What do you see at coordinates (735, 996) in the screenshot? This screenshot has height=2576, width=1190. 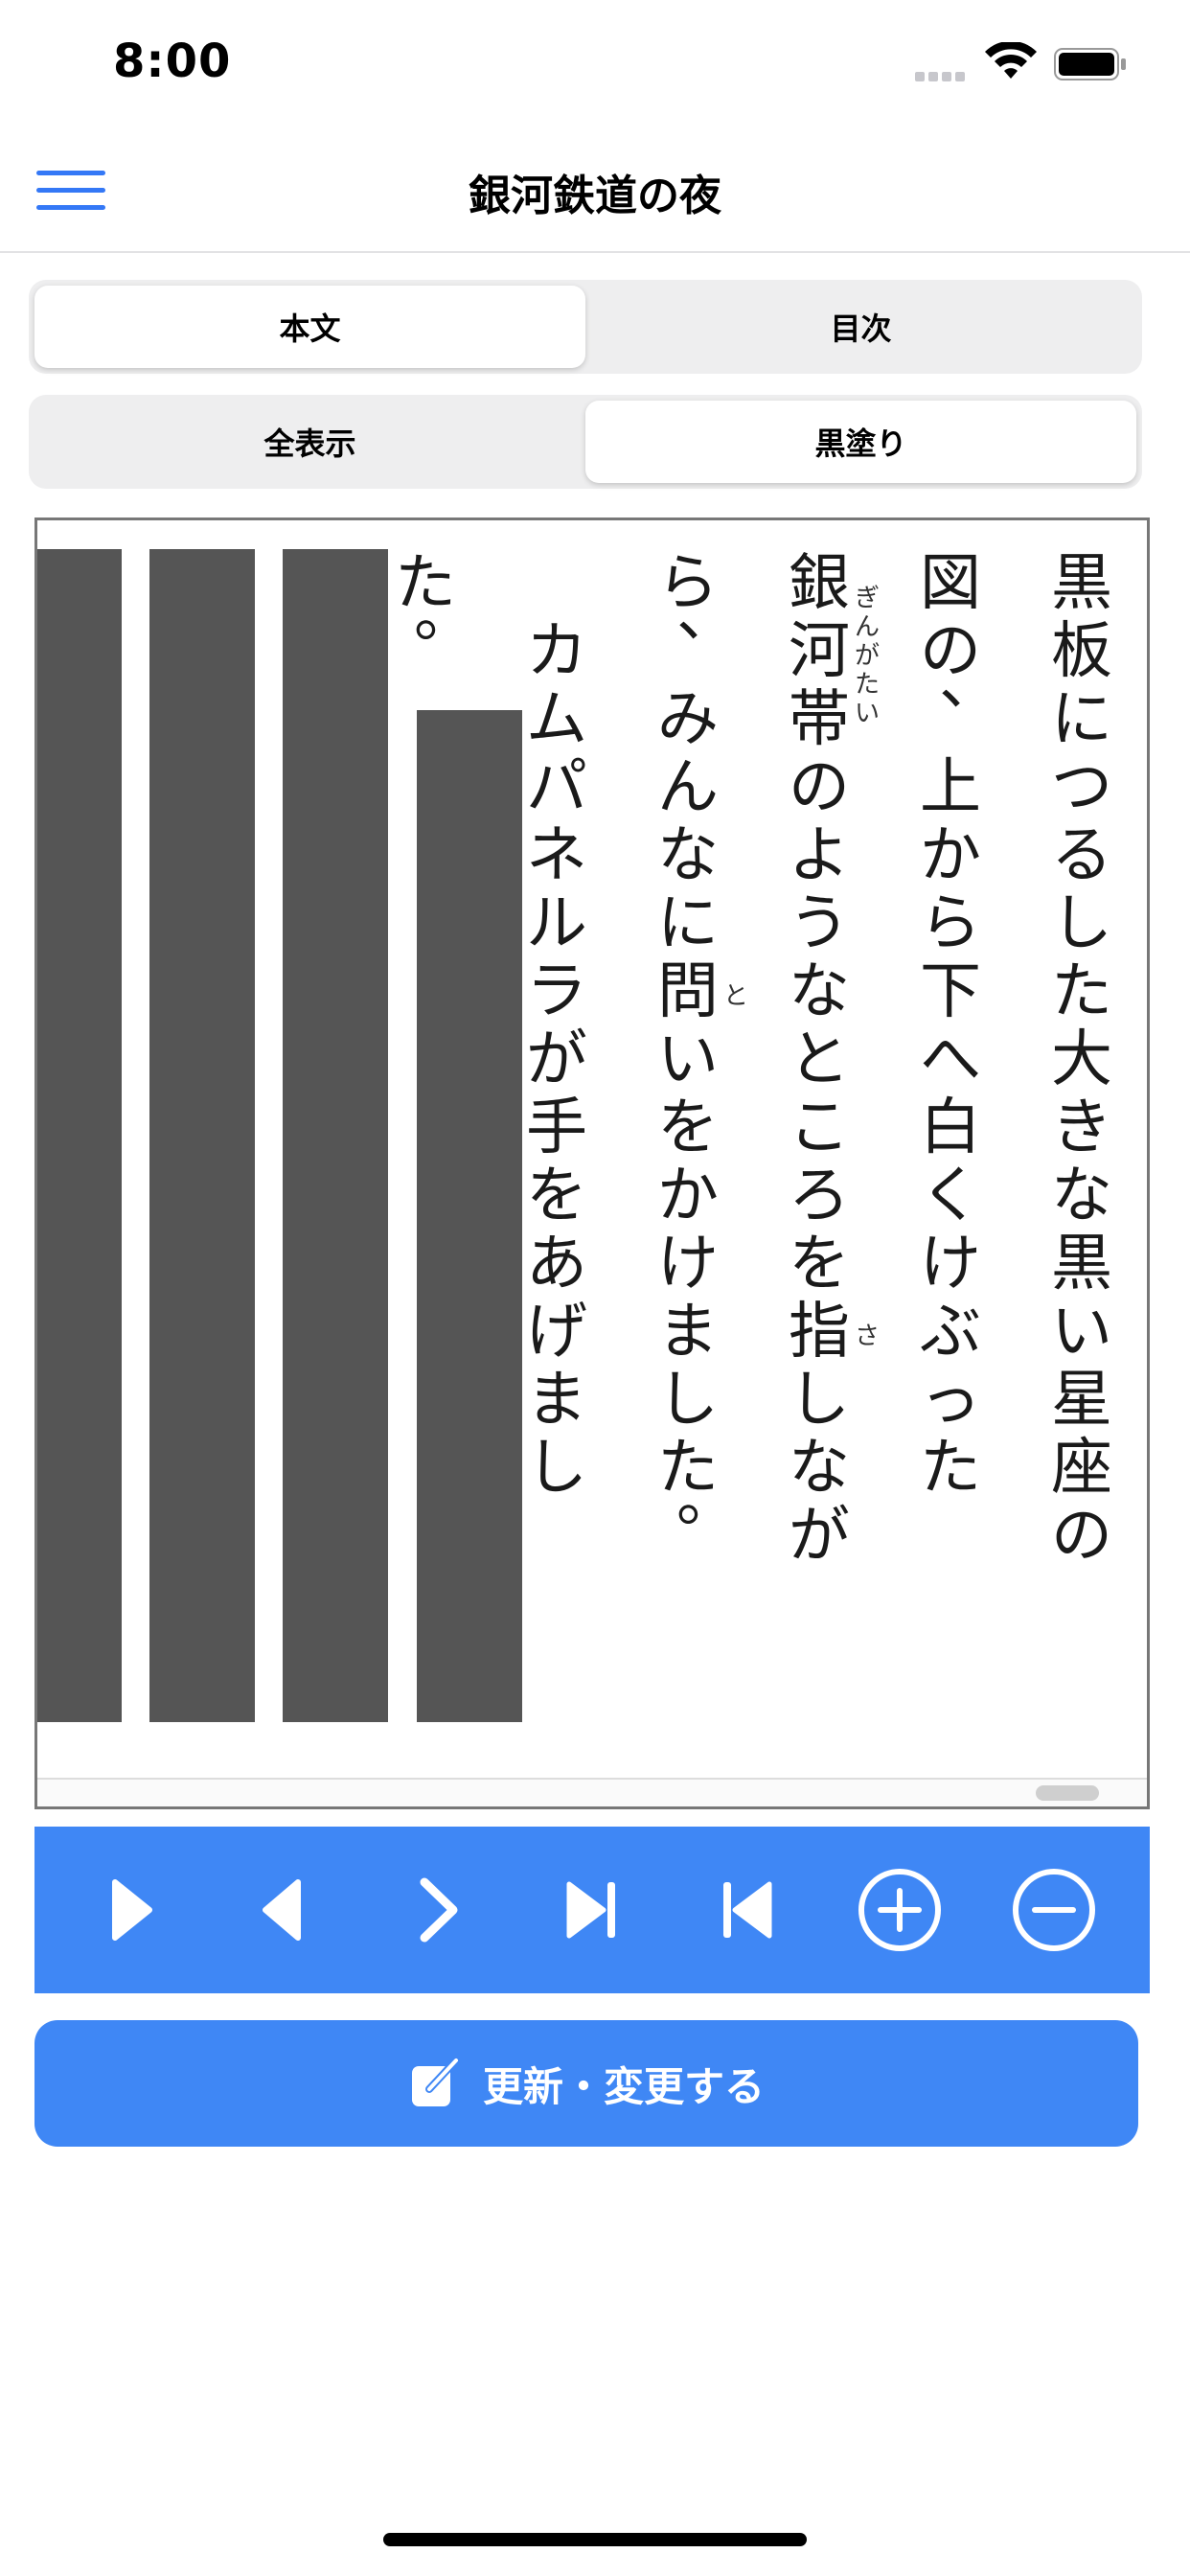 I see `ruby-annotation: と` at bounding box center [735, 996].